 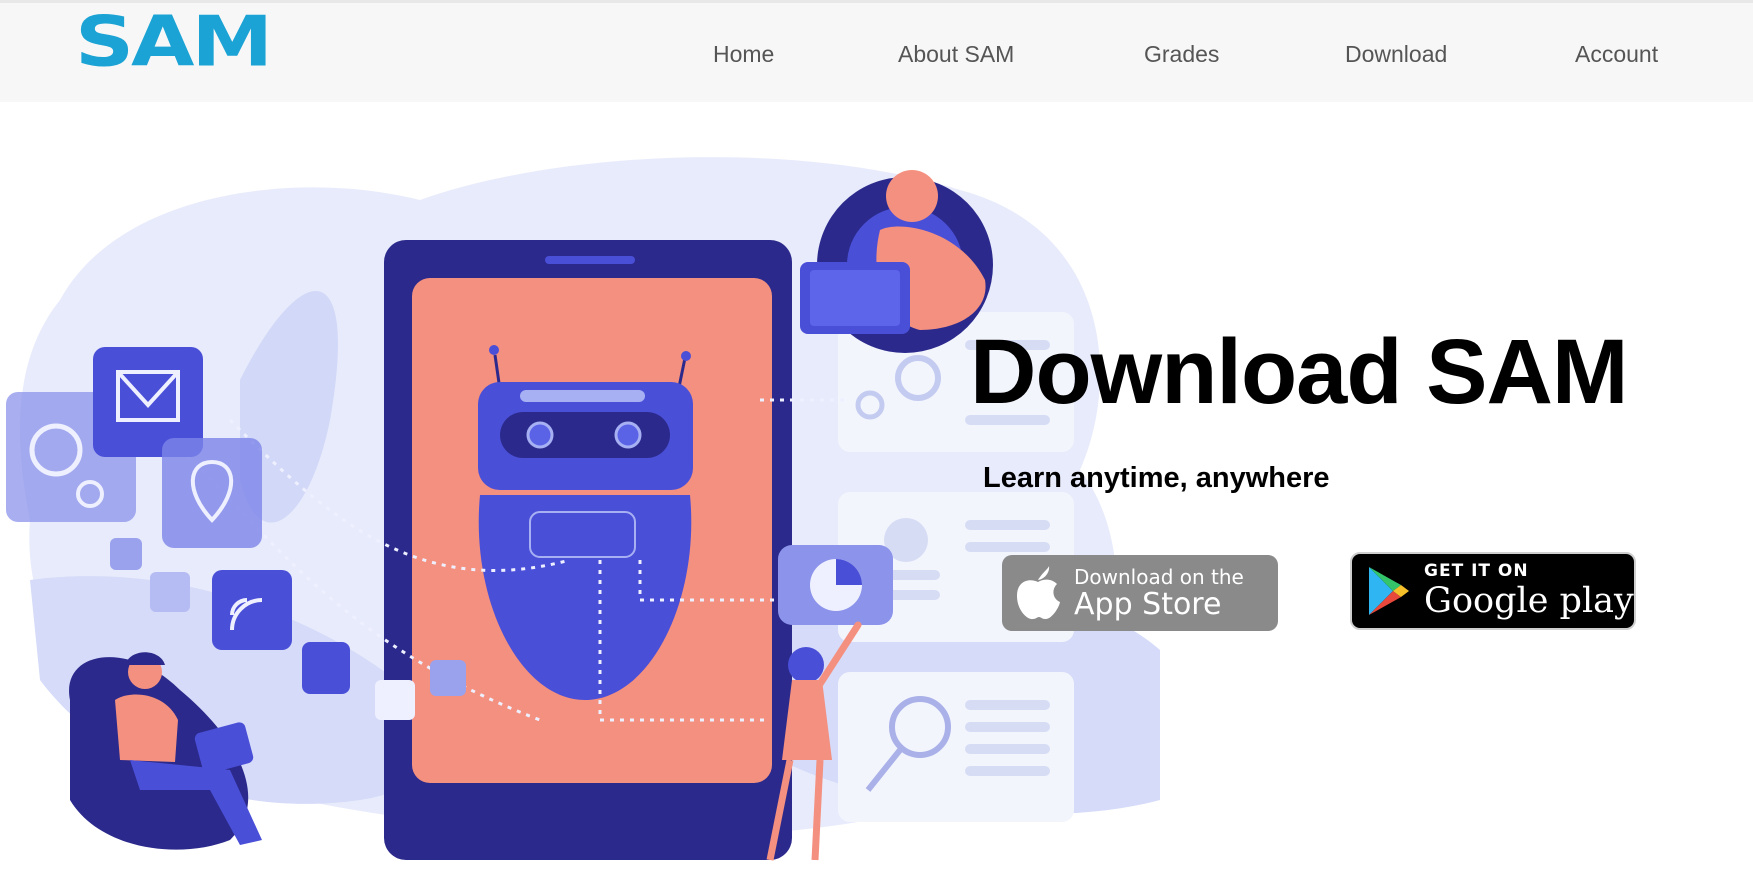 What do you see at coordinates (743, 54) in the screenshot?
I see `nav-home: Home` at bounding box center [743, 54].